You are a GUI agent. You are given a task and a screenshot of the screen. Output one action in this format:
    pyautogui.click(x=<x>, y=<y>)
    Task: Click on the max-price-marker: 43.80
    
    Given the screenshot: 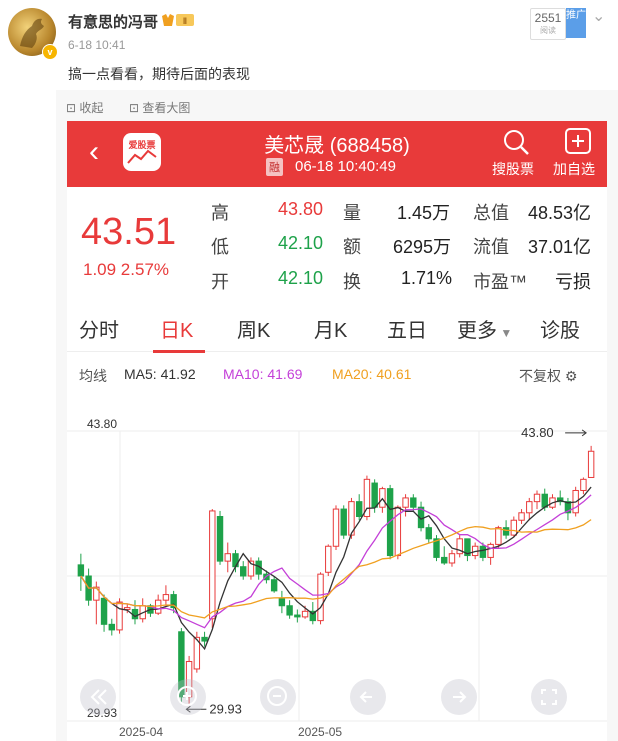 What is the action you would take?
    pyautogui.click(x=537, y=432)
    